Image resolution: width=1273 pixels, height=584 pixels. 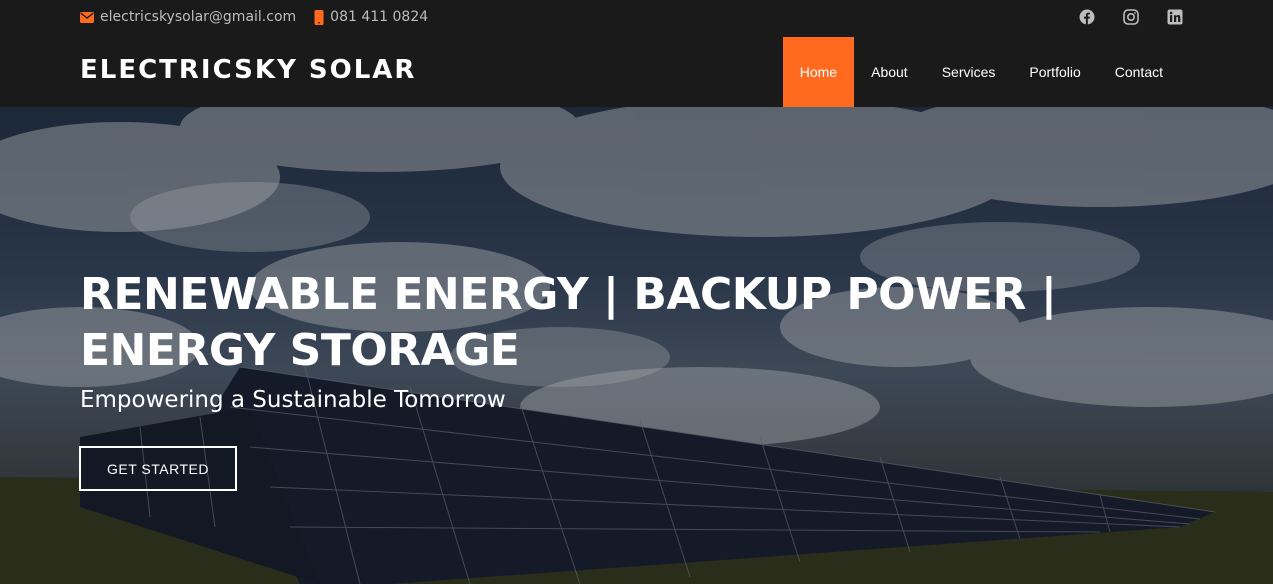 I want to click on nav-item-services: Services, so click(x=969, y=72).